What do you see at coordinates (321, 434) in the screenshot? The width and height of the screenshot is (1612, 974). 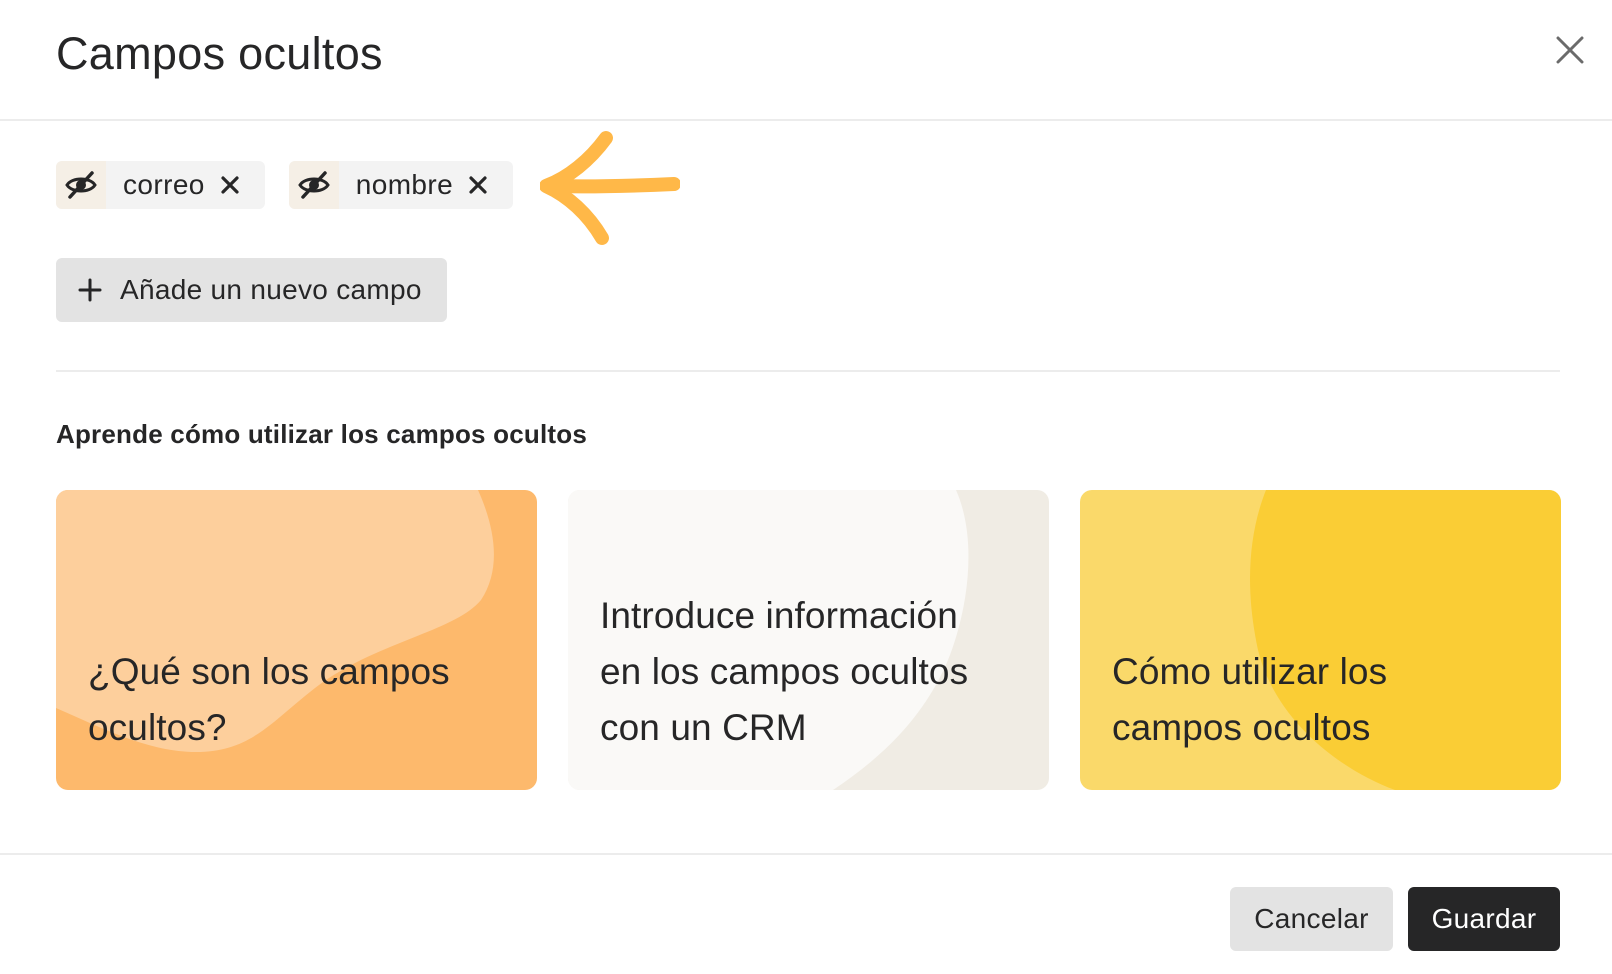 I see `learn-section-title: Aprende cómo utilizar los campos ocultos` at bounding box center [321, 434].